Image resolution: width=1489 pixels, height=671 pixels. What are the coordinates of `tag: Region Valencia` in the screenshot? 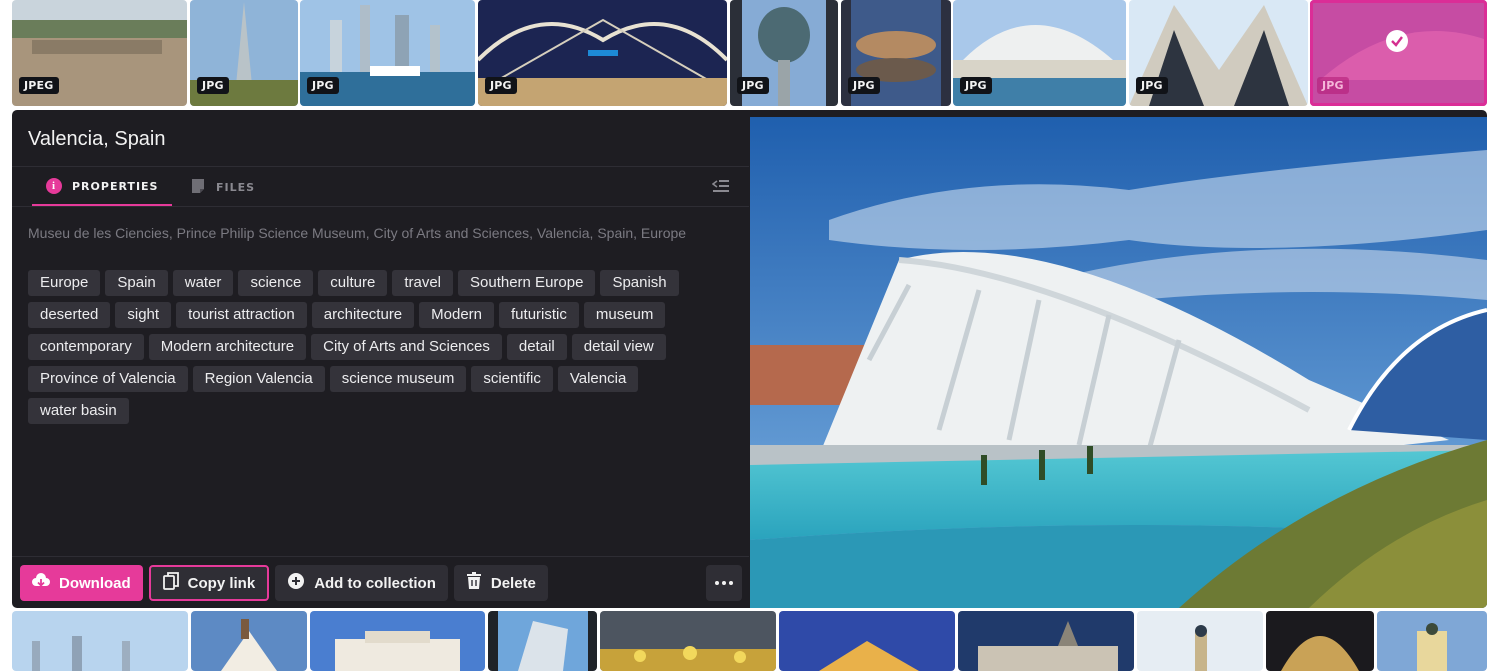 It's located at (258, 379).